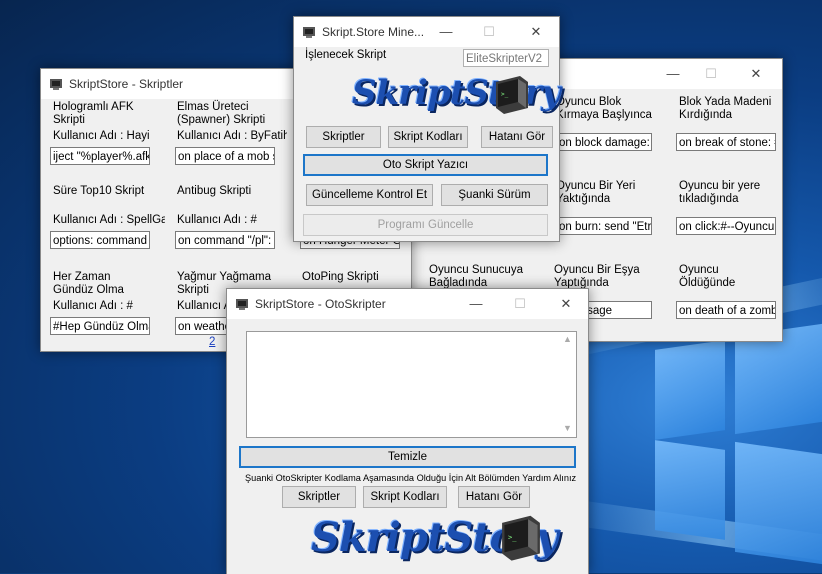 Image resolution: width=822 pixels, height=574 pixels. Describe the element at coordinates (100, 156) in the screenshot. I see `script-code-field: iject "%player%.afk"` at that location.